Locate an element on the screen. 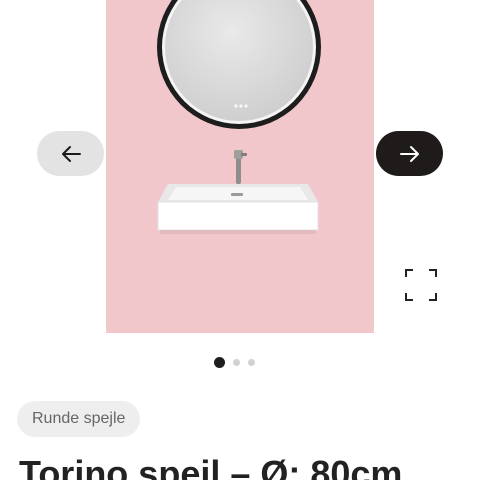 The image size is (480, 480). product-title: Torino spejl – Ø: 80cm is located at coordinates (211, 466).